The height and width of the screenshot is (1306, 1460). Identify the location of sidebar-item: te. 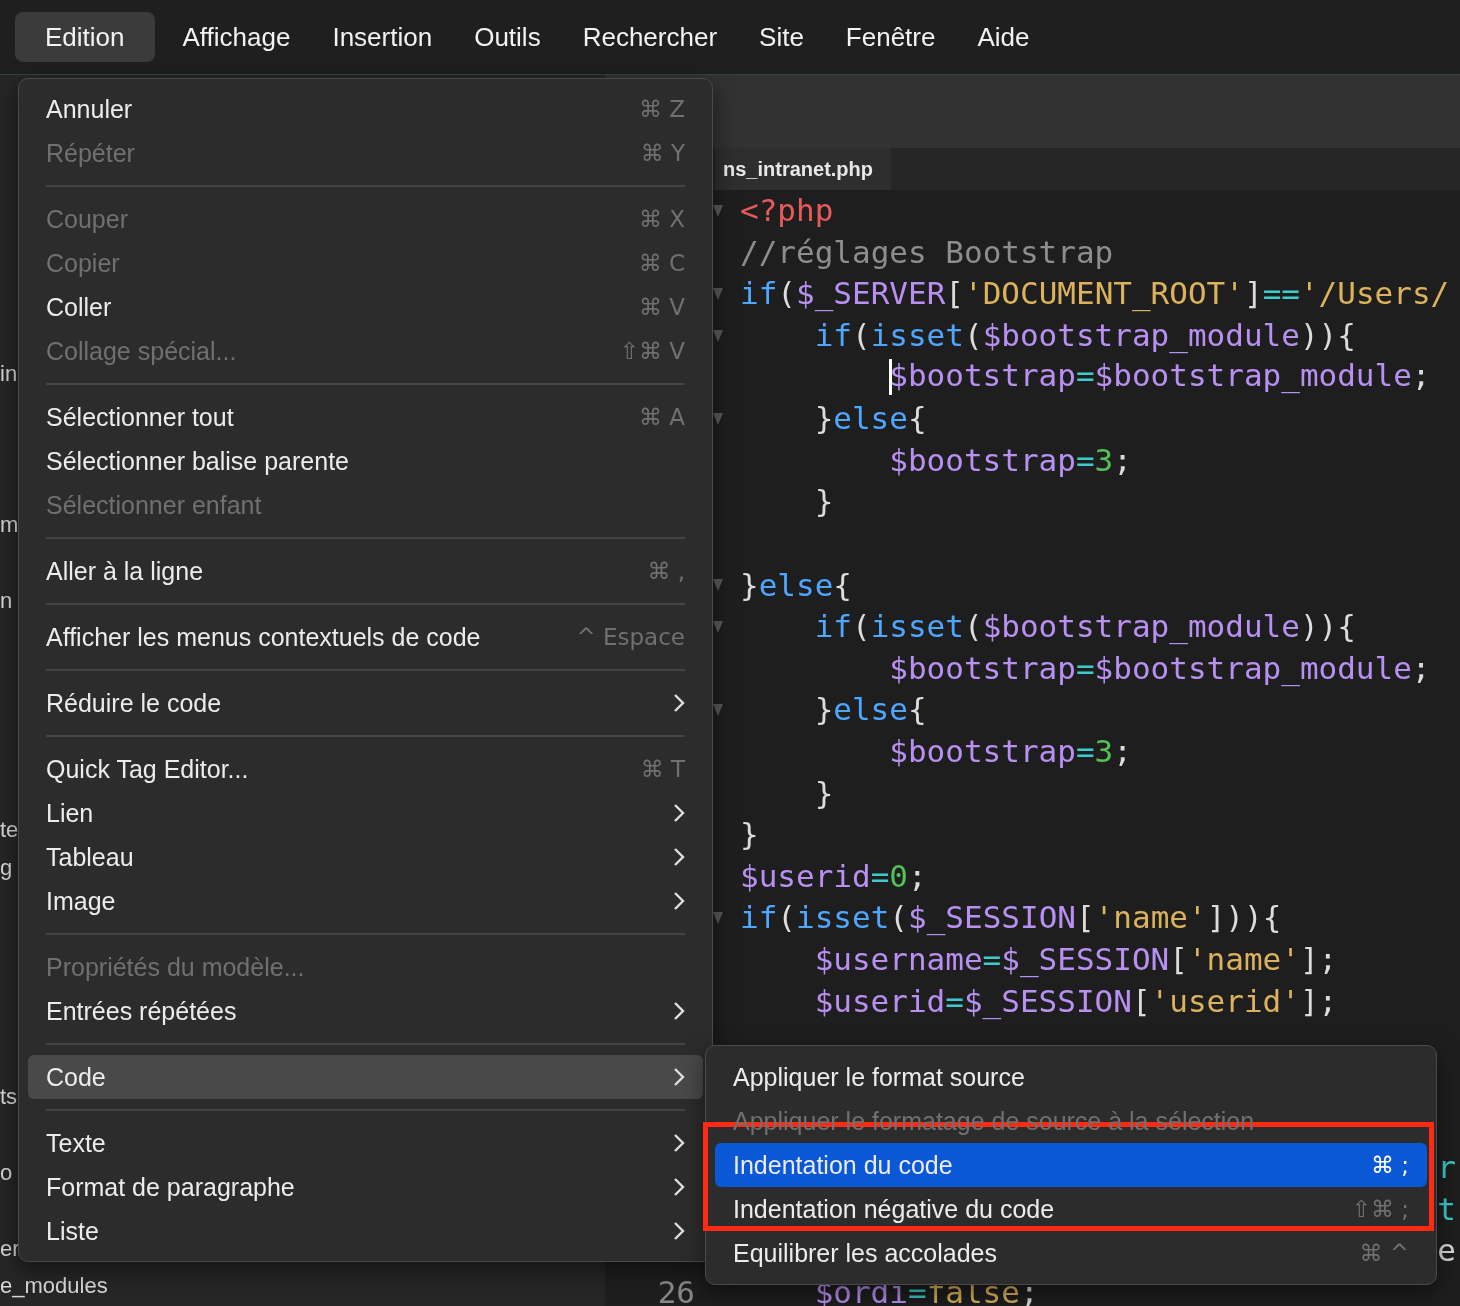
(9, 830).